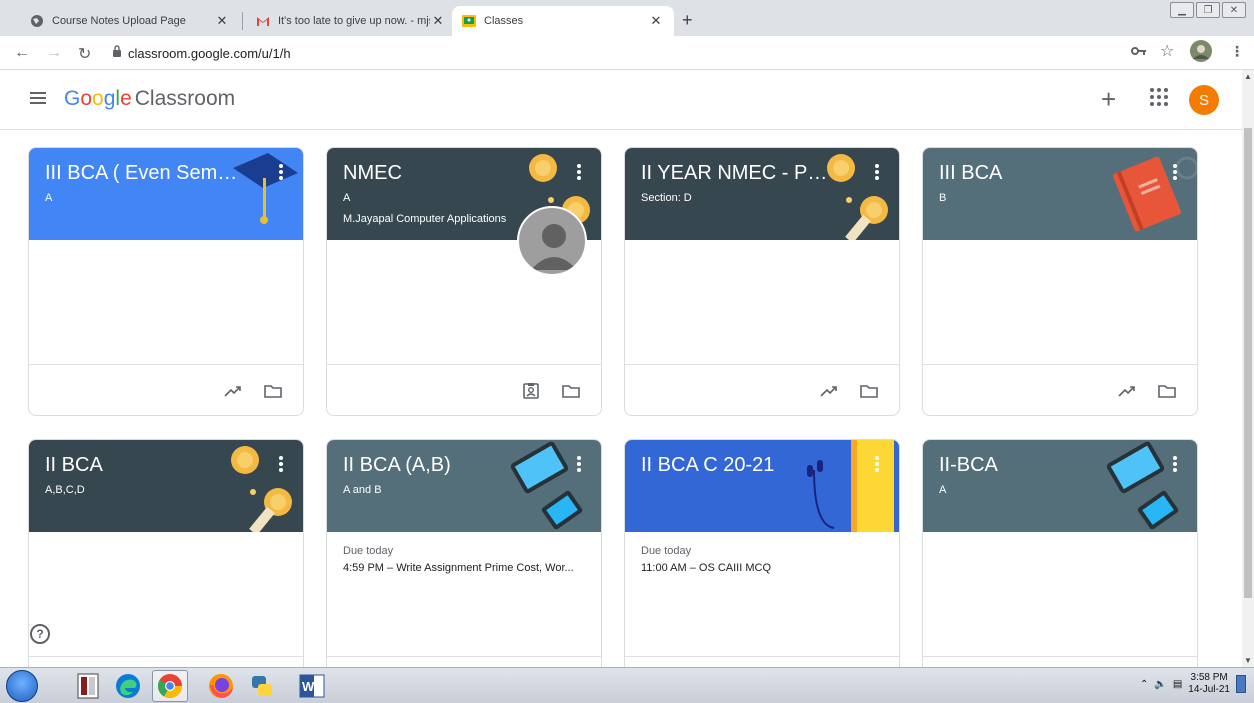  Describe the element at coordinates (54, 53) in the screenshot. I see `forward-arrow-icon: →` at that location.